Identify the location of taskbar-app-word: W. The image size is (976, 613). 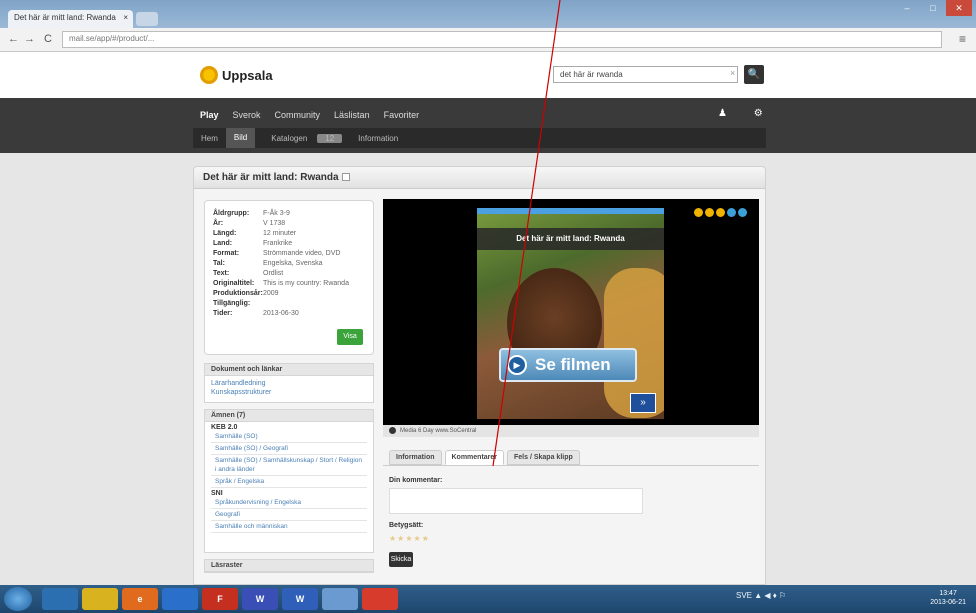
(260, 599).